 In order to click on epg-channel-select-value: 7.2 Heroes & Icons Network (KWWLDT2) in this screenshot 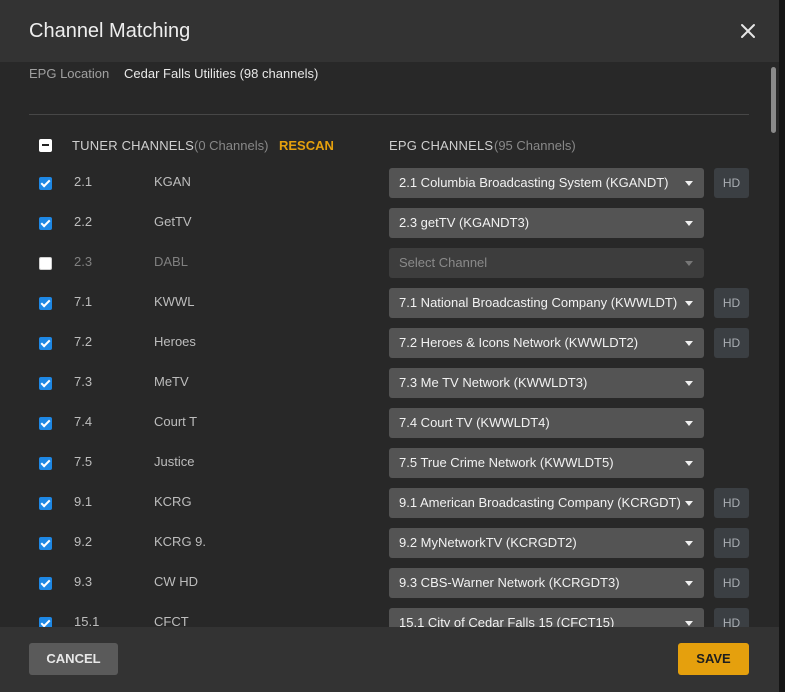, I will do `click(519, 342)`.